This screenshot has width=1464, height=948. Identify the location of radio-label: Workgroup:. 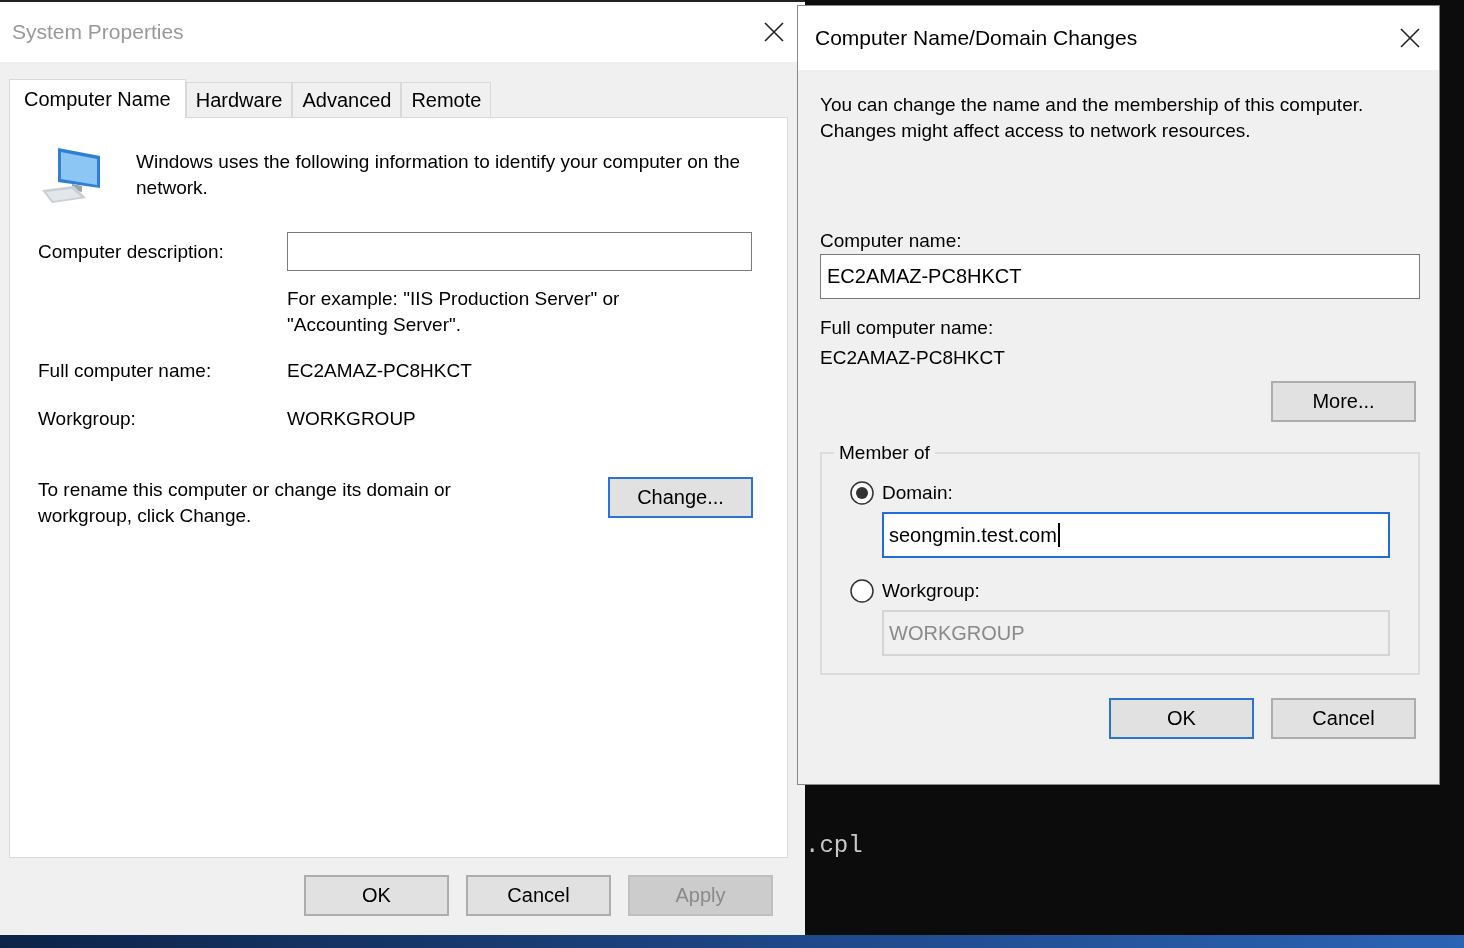
(931, 591).